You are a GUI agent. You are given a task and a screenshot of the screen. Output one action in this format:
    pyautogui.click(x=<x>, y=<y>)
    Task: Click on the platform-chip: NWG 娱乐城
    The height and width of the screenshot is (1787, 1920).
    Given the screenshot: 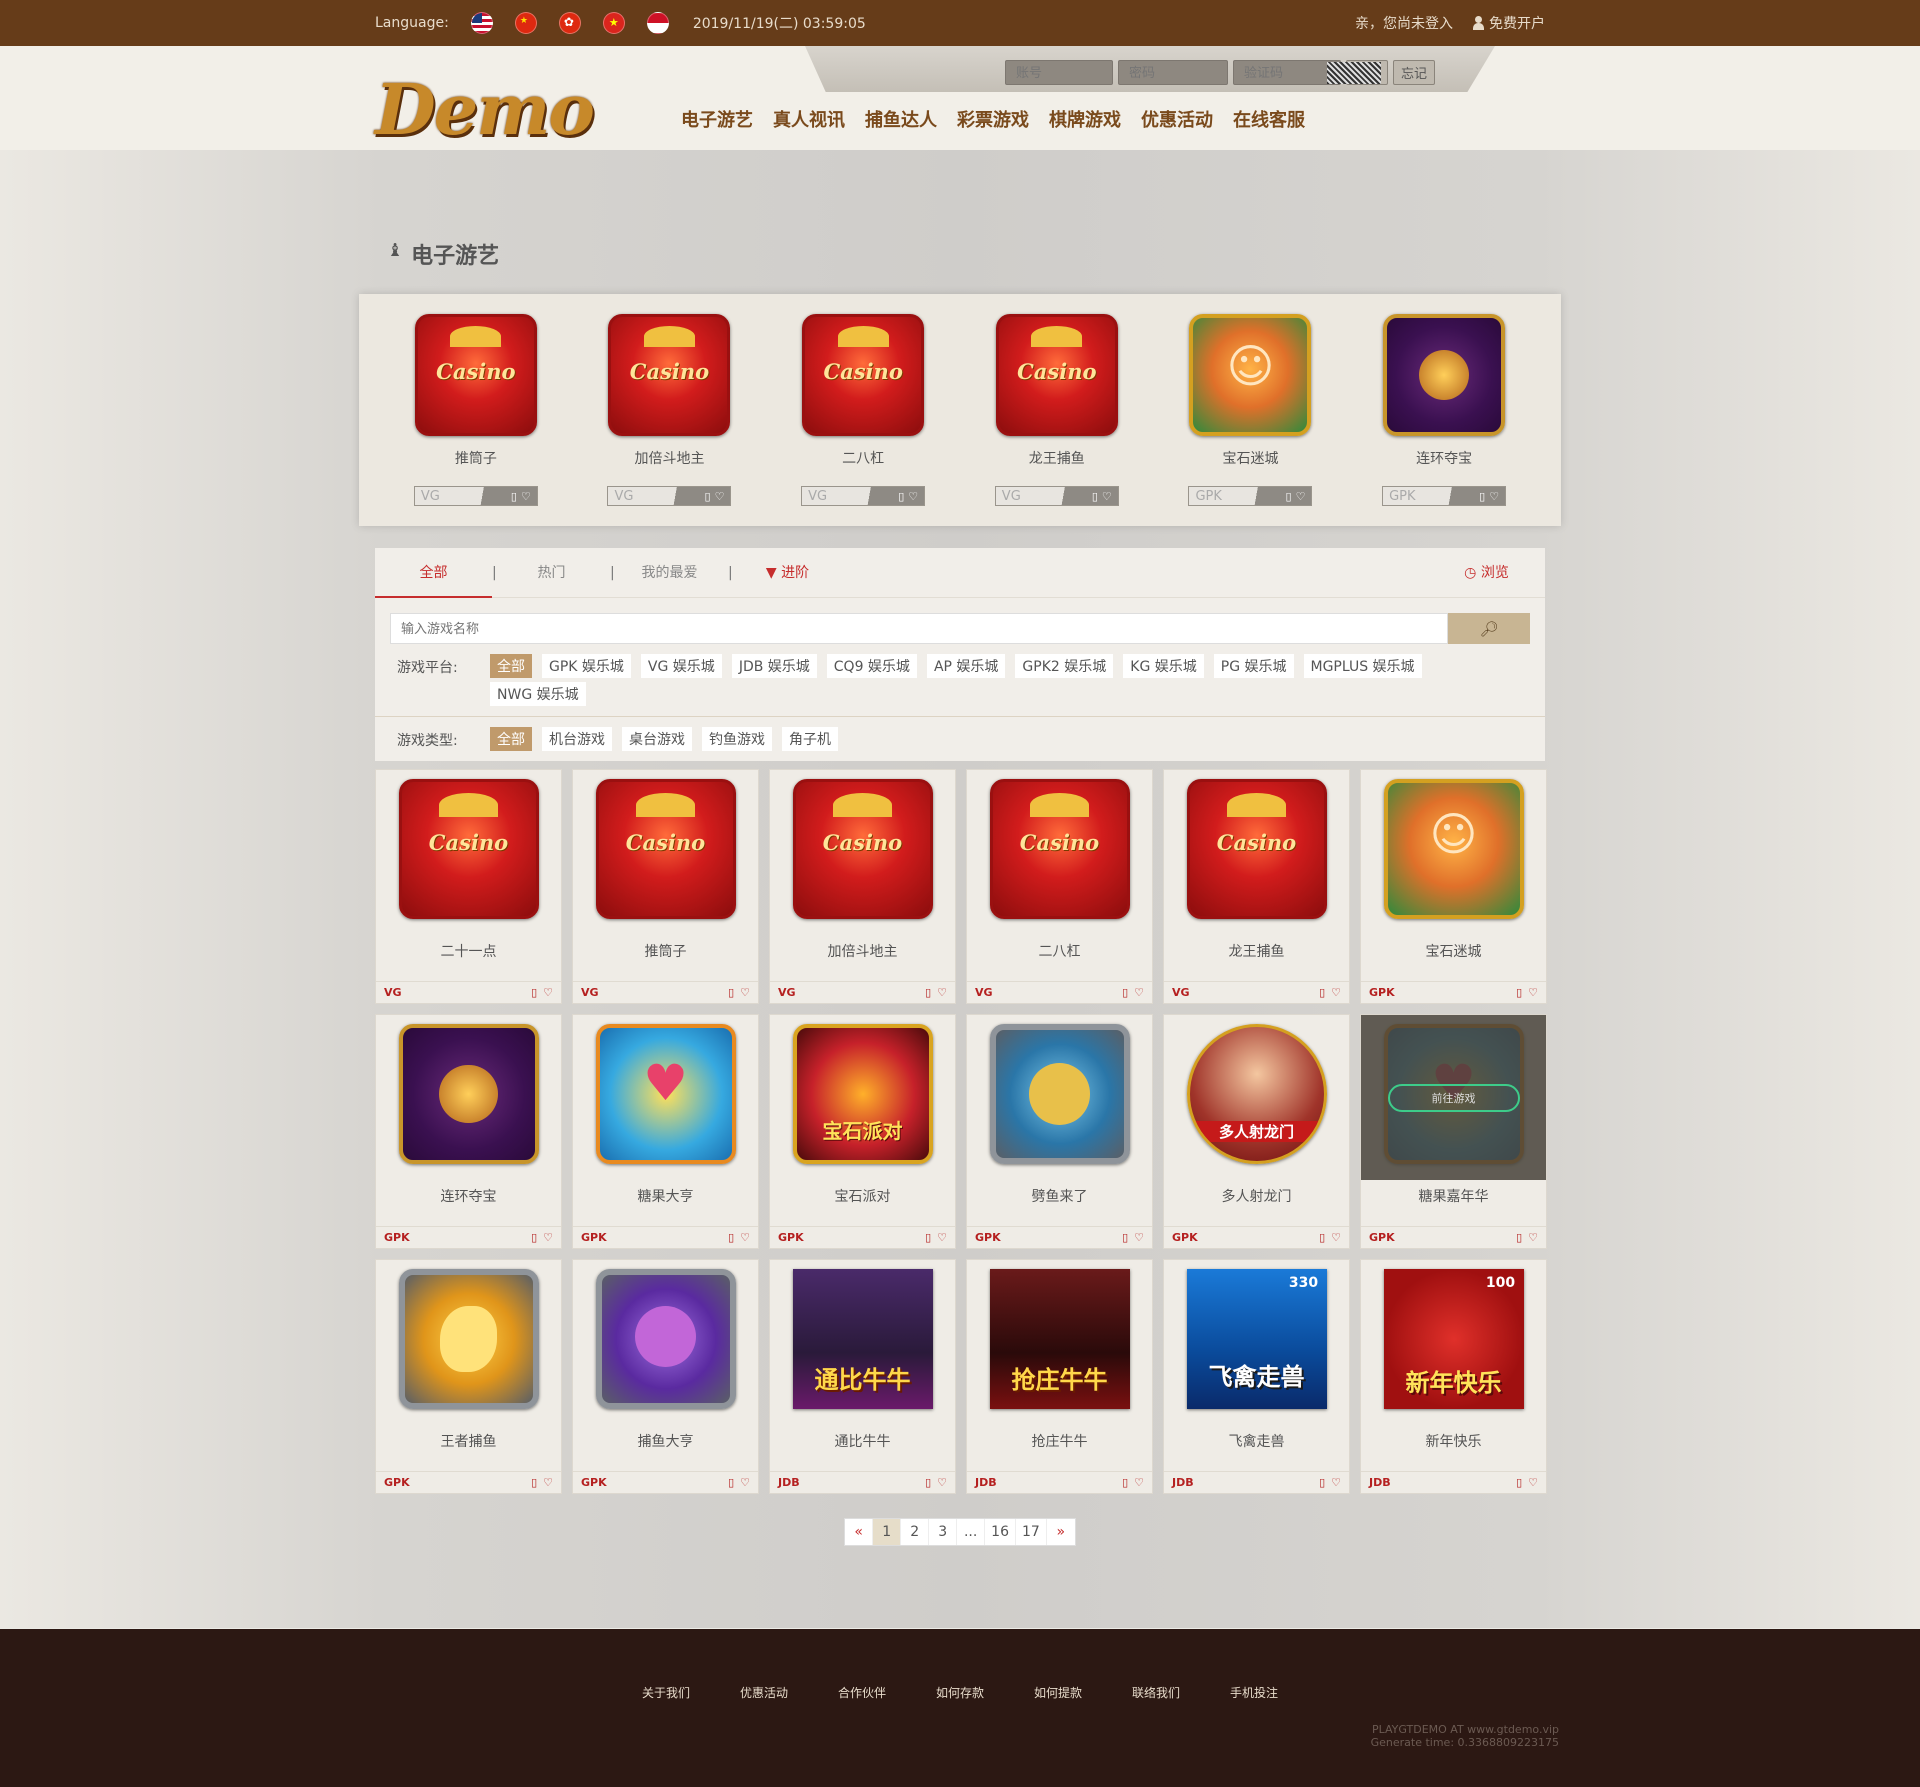 What is the action you would take?
    pyautogui.click(x=538, y=694)
    